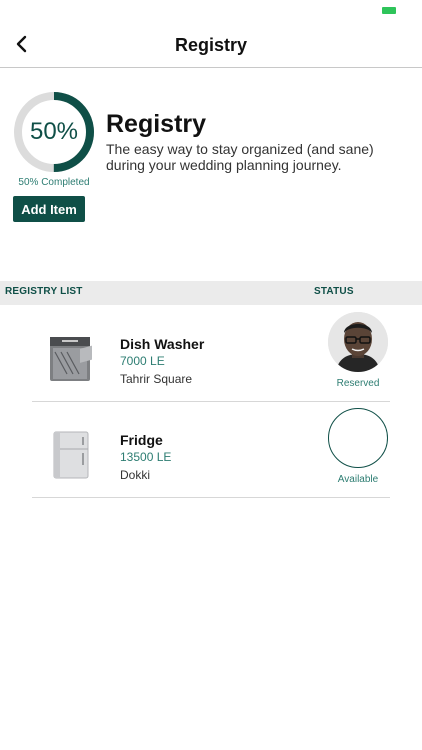 The width and height of the screenshot is (422, 750). What do you see at coordinates (211, 450) in the screenshot?
I see `registry-item-row: Fridge 13500 LE Dokki Available` at bounding box center [211, 450].